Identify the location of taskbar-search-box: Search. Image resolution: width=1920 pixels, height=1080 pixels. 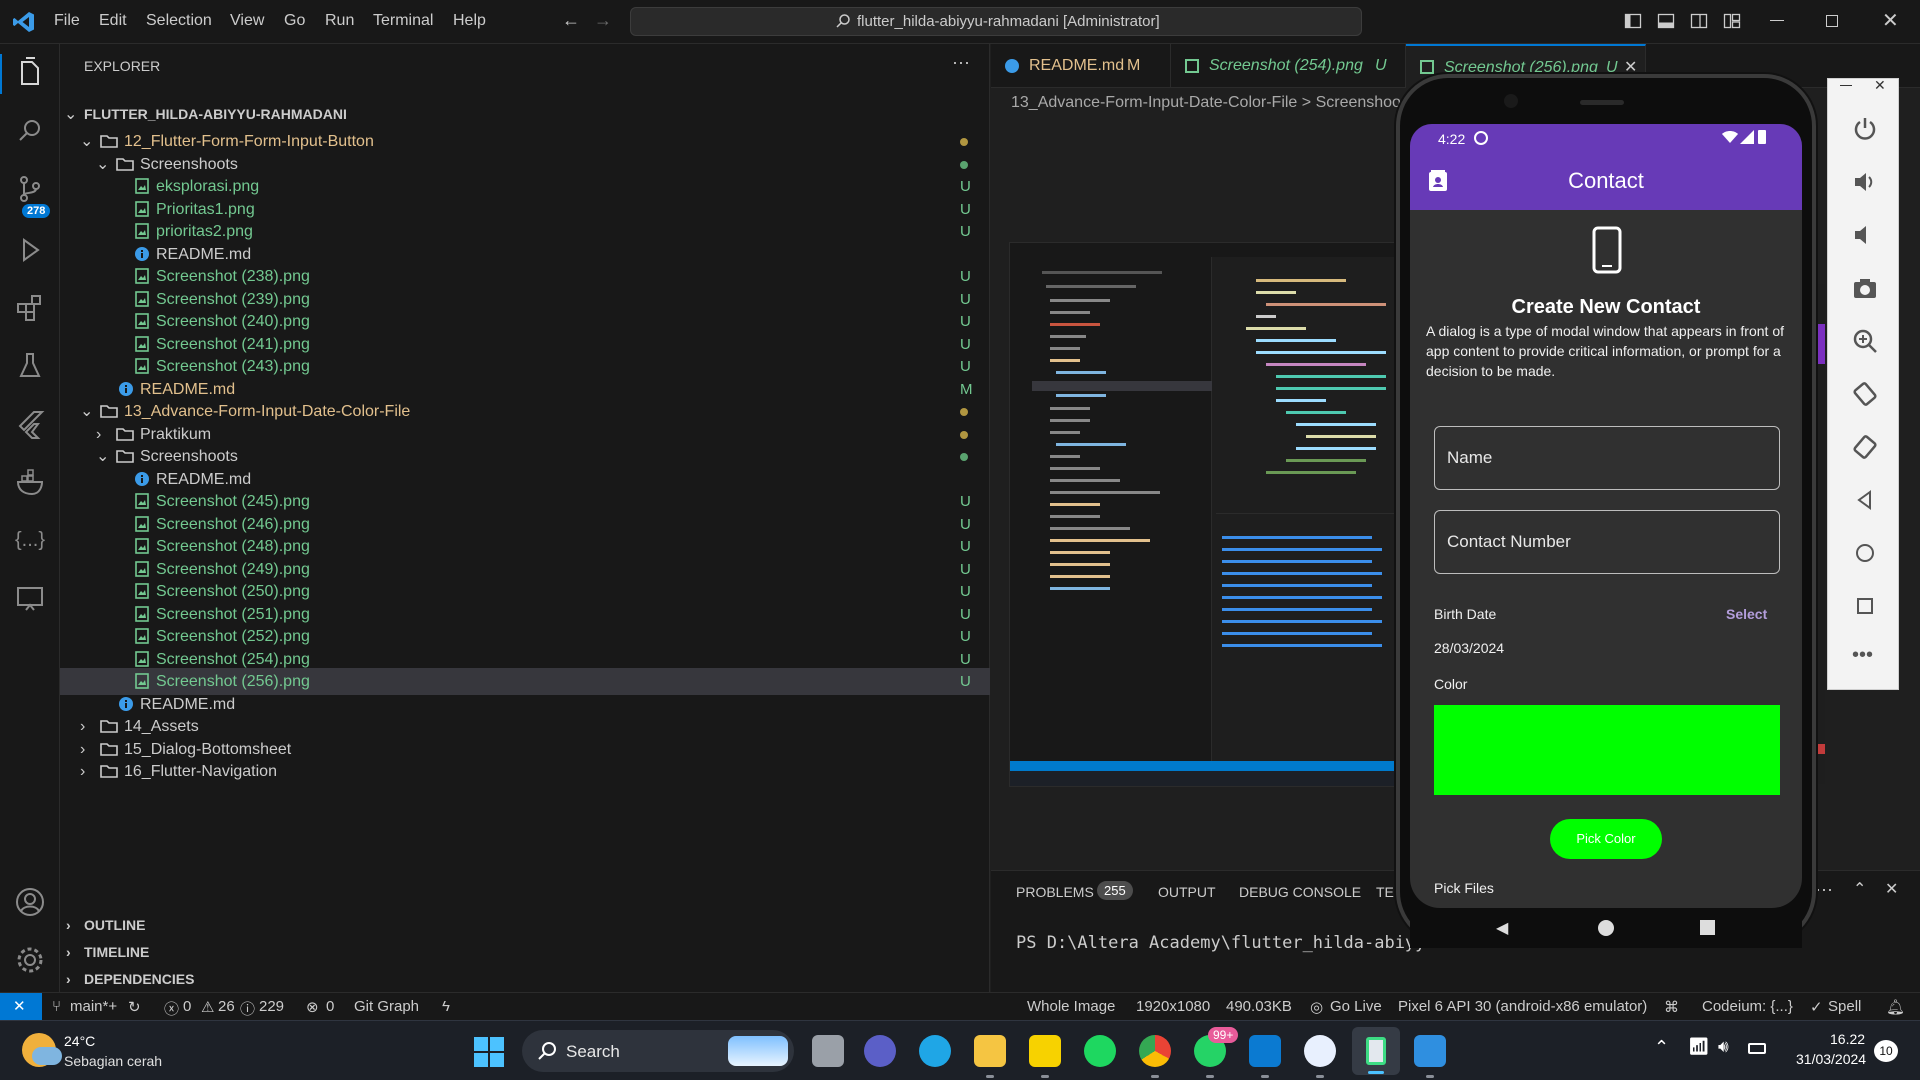
(658, 1051).